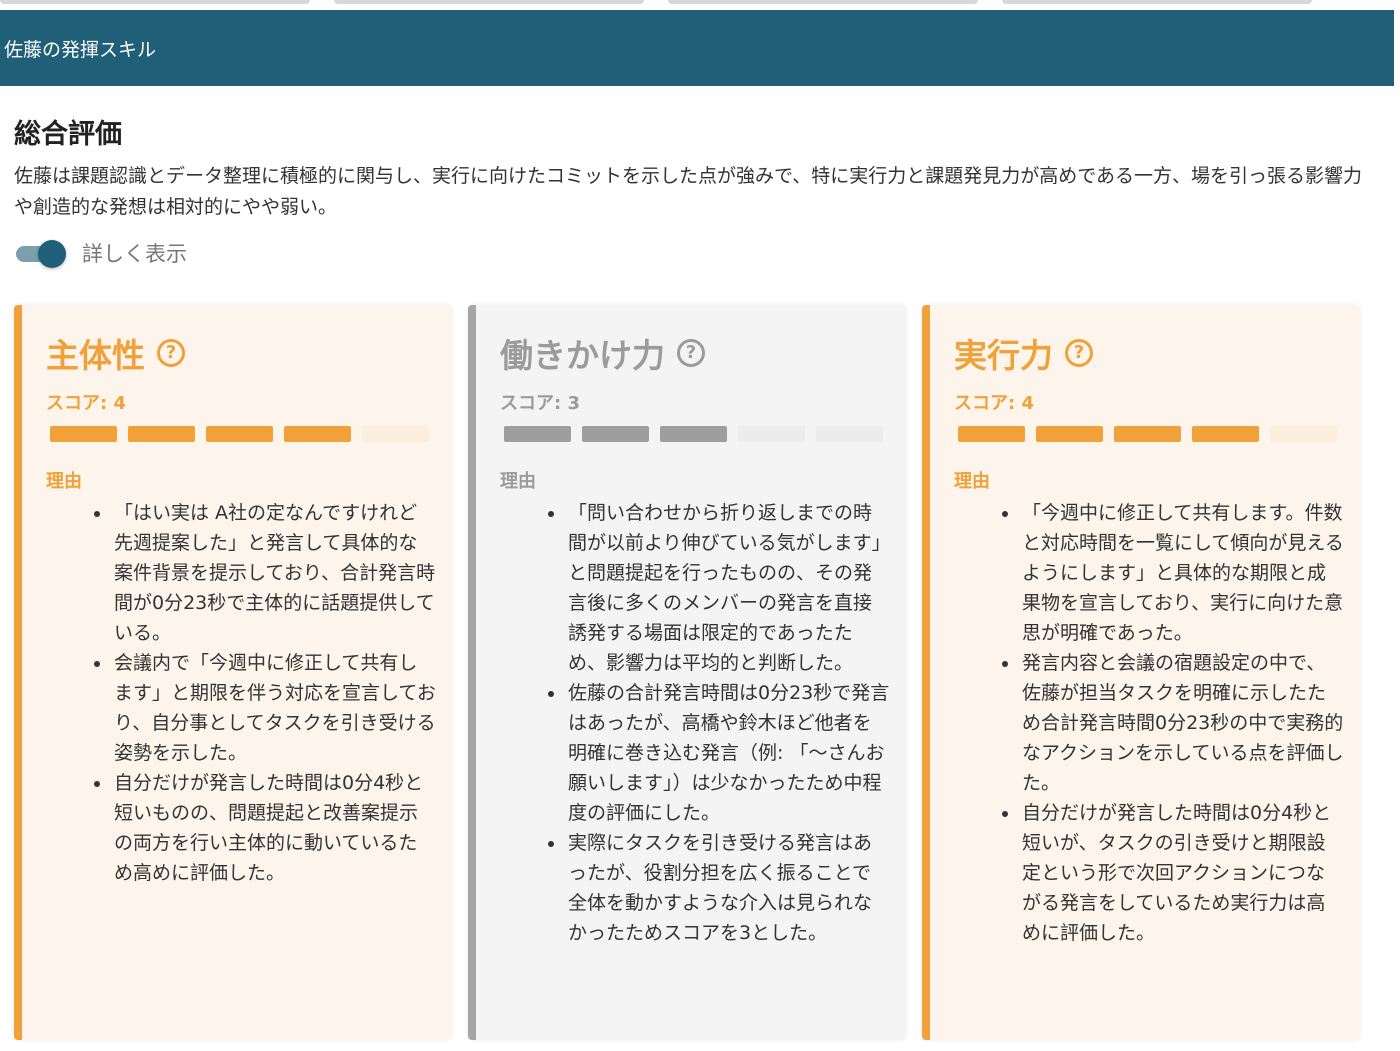 This screenshot has width=1400, height=1051. I want to click on card-title: 働きかけ力 ?, so click(602, 353).